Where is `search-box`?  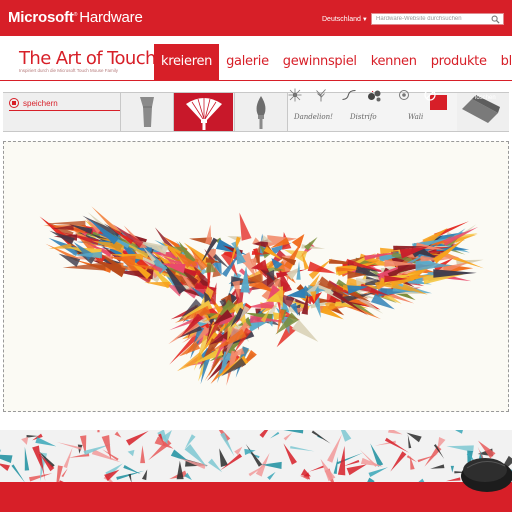
search-box is located at coordinates (437, 19).